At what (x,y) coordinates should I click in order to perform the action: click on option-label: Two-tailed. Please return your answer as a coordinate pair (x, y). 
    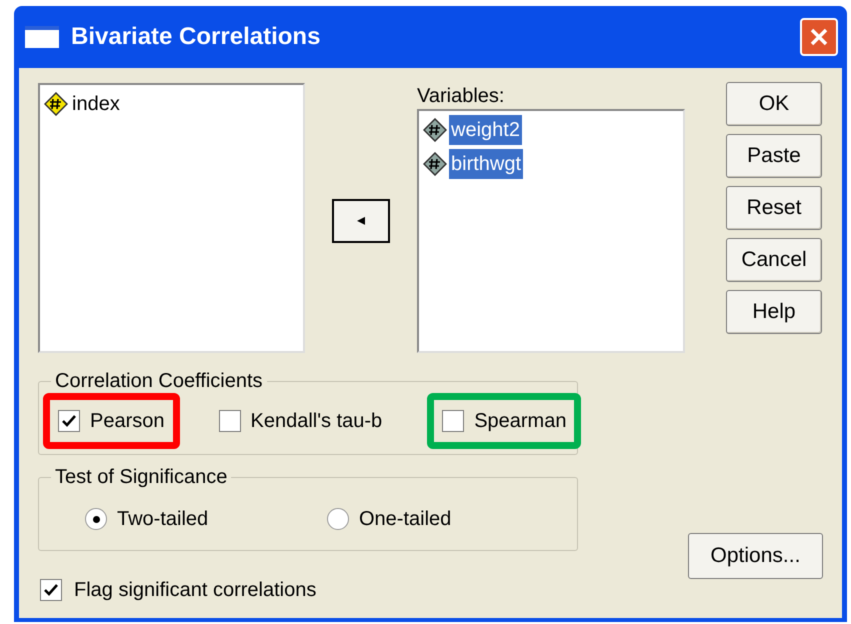
    Looking at the image, I should click on (162, 519).